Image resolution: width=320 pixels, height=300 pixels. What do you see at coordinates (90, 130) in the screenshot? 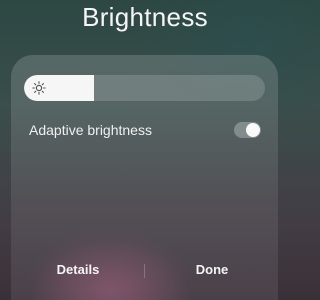
I see `adaptive-brightness-label: Adaptive brightness` at bounding box center [90, 130].